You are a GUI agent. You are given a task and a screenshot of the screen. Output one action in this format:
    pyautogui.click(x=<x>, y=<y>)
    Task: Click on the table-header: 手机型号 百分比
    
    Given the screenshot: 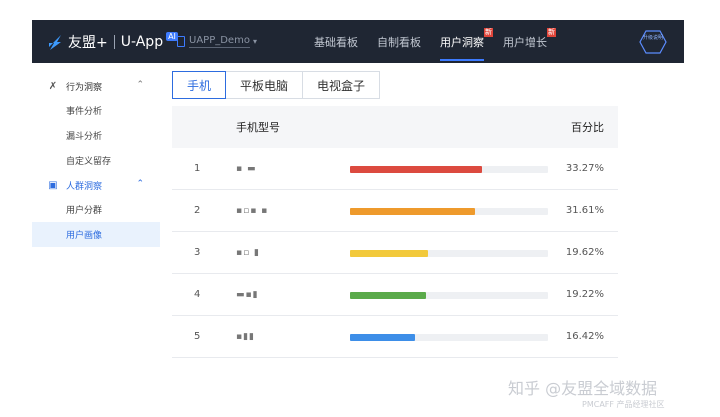 What is the action you would take?
    pyautogui.click(x=395, y=127)
    